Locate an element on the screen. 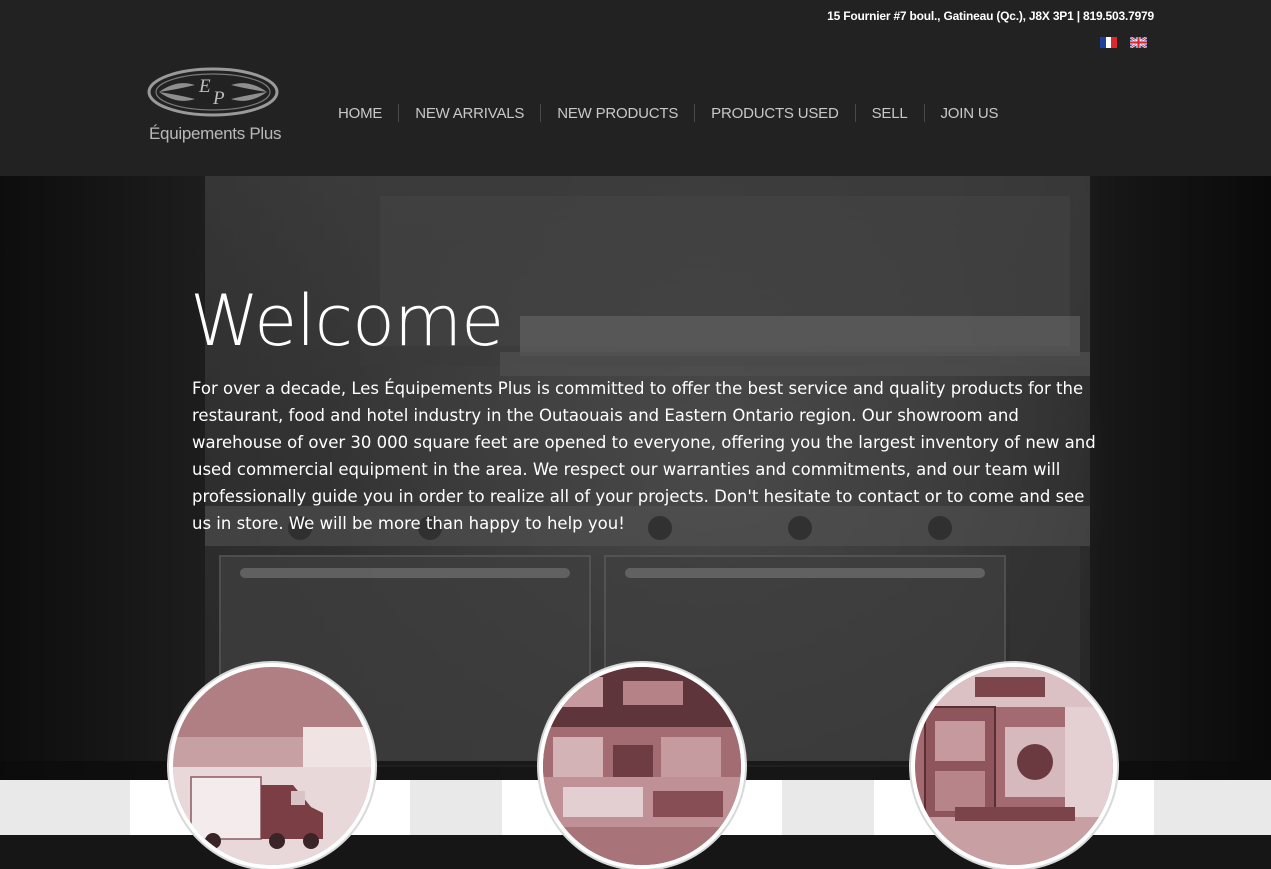 The image size is (1271, 869). nav-join-us: JOIN US is located at coordinates (970, 113).